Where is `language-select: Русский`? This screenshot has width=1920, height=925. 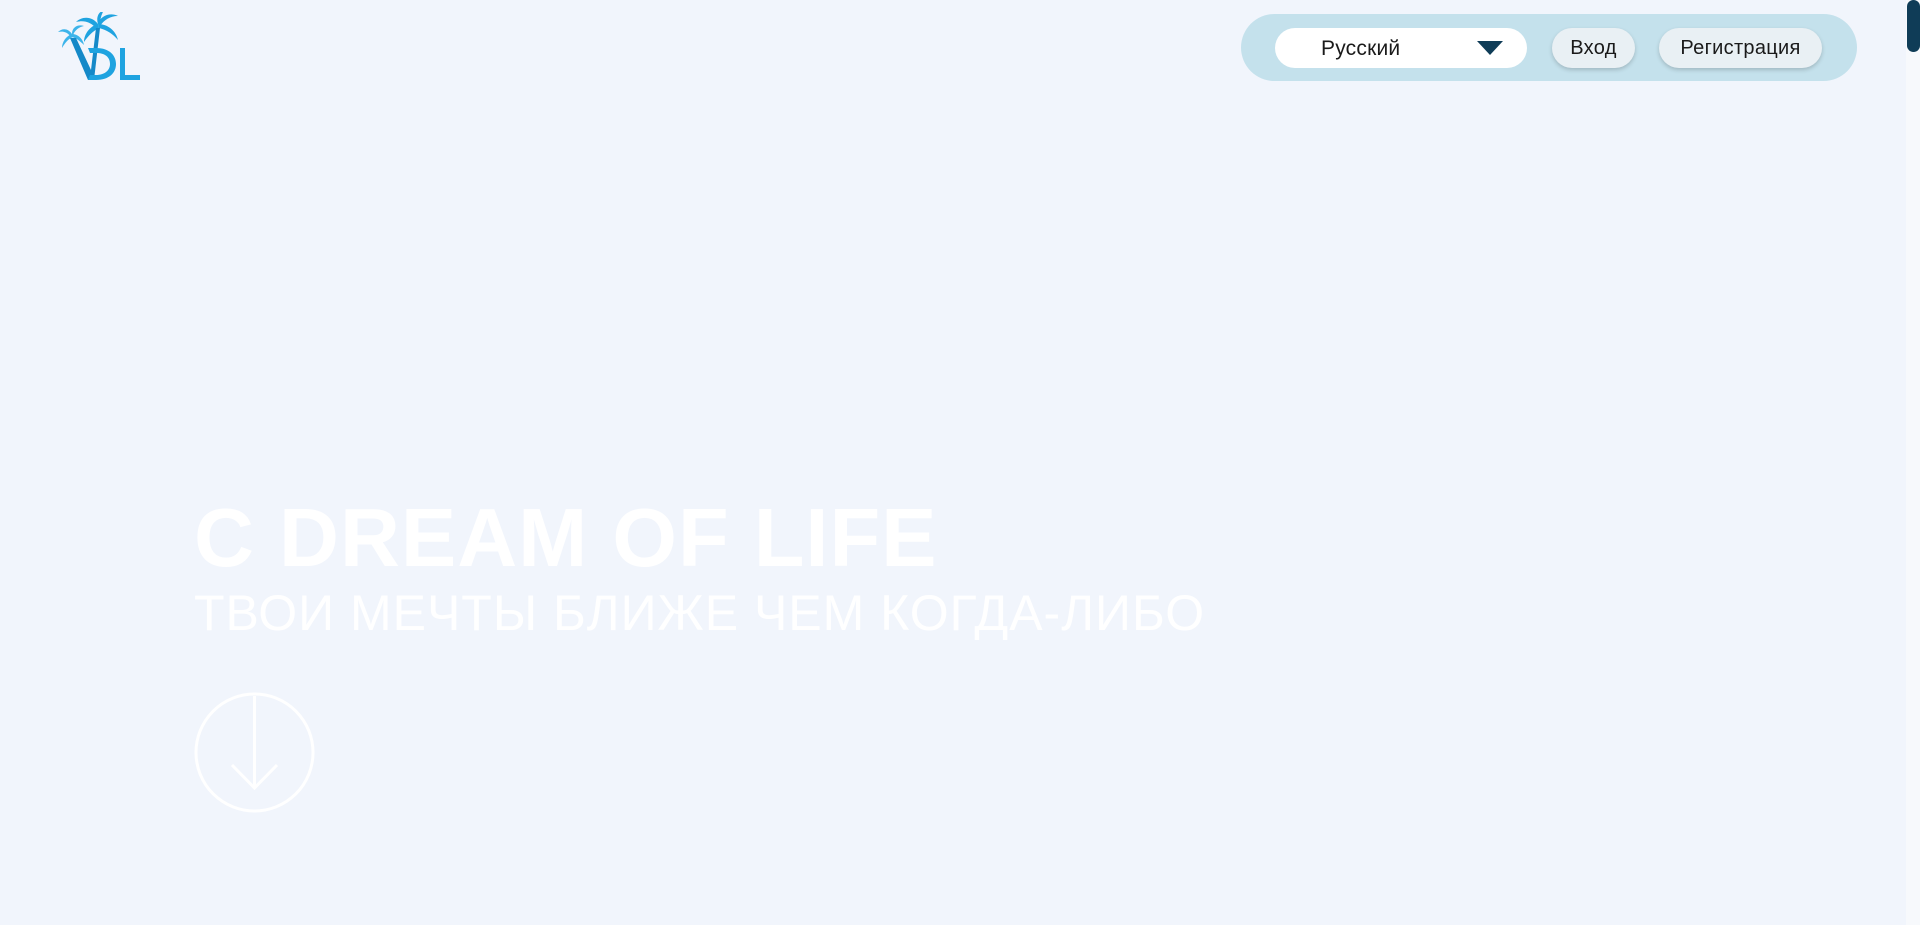 language-select: Русский is located at coordinates (1401, 48).